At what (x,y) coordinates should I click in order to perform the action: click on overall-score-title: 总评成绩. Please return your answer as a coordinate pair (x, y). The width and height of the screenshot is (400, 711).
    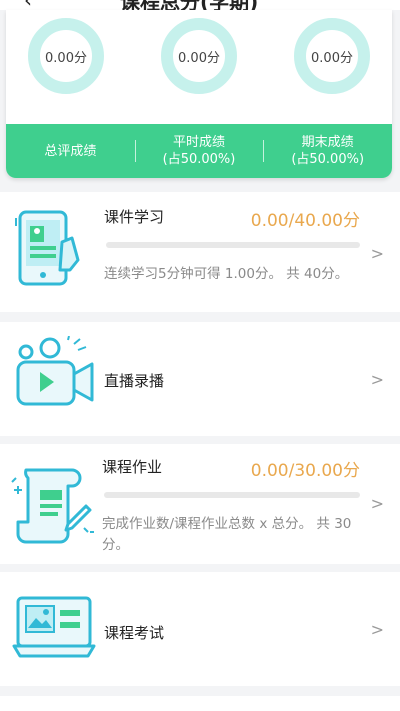
    Looking at the image, I should click on (70, 151).